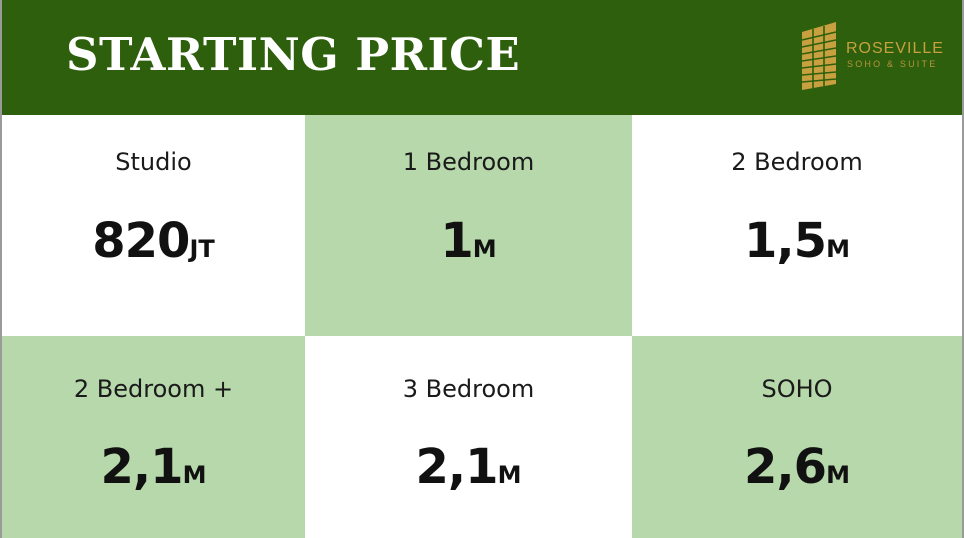 This screenshot has width=964, height=538. What do you see at coordinates (202, 249) in the screenshot?
I see `price-unit: JT` at bounding box center [202, 249].